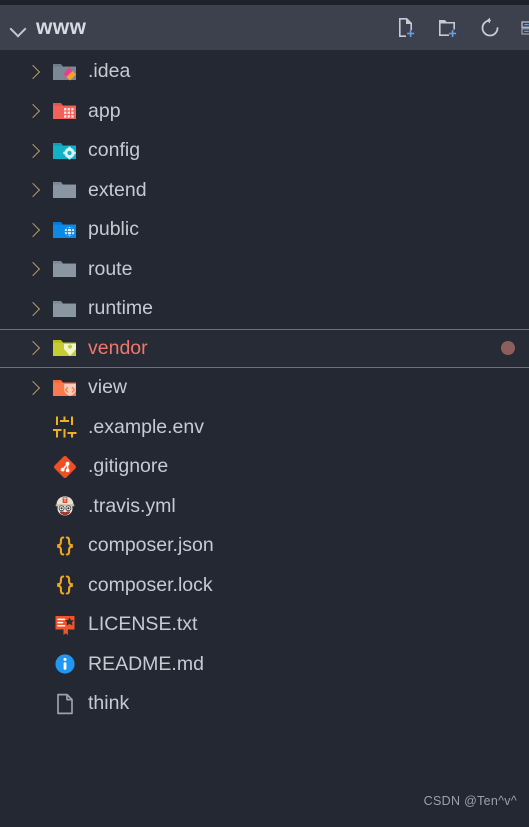  I want to click on status-marker-dot, so click(508, 348).